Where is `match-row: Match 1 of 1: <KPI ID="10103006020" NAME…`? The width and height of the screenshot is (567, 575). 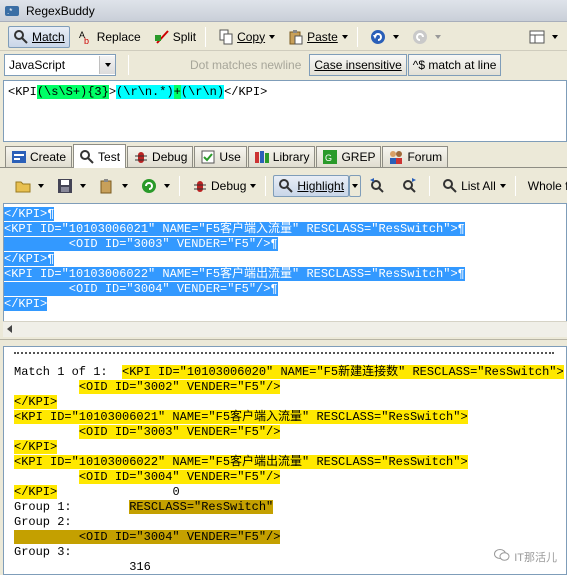 match-row: Match 1 of 1: <KPI ID="10103006020" NAME… is located at coordinates (289, 372).